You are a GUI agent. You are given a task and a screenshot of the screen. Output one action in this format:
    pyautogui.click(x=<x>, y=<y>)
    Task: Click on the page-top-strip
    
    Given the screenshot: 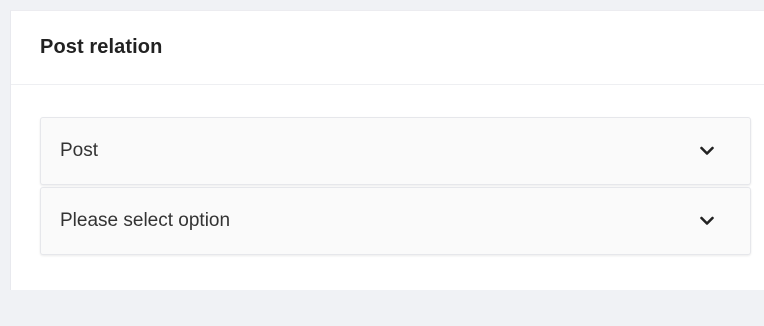 What is the action you would take?
    pyautogui.click(x=382, y=5)
    